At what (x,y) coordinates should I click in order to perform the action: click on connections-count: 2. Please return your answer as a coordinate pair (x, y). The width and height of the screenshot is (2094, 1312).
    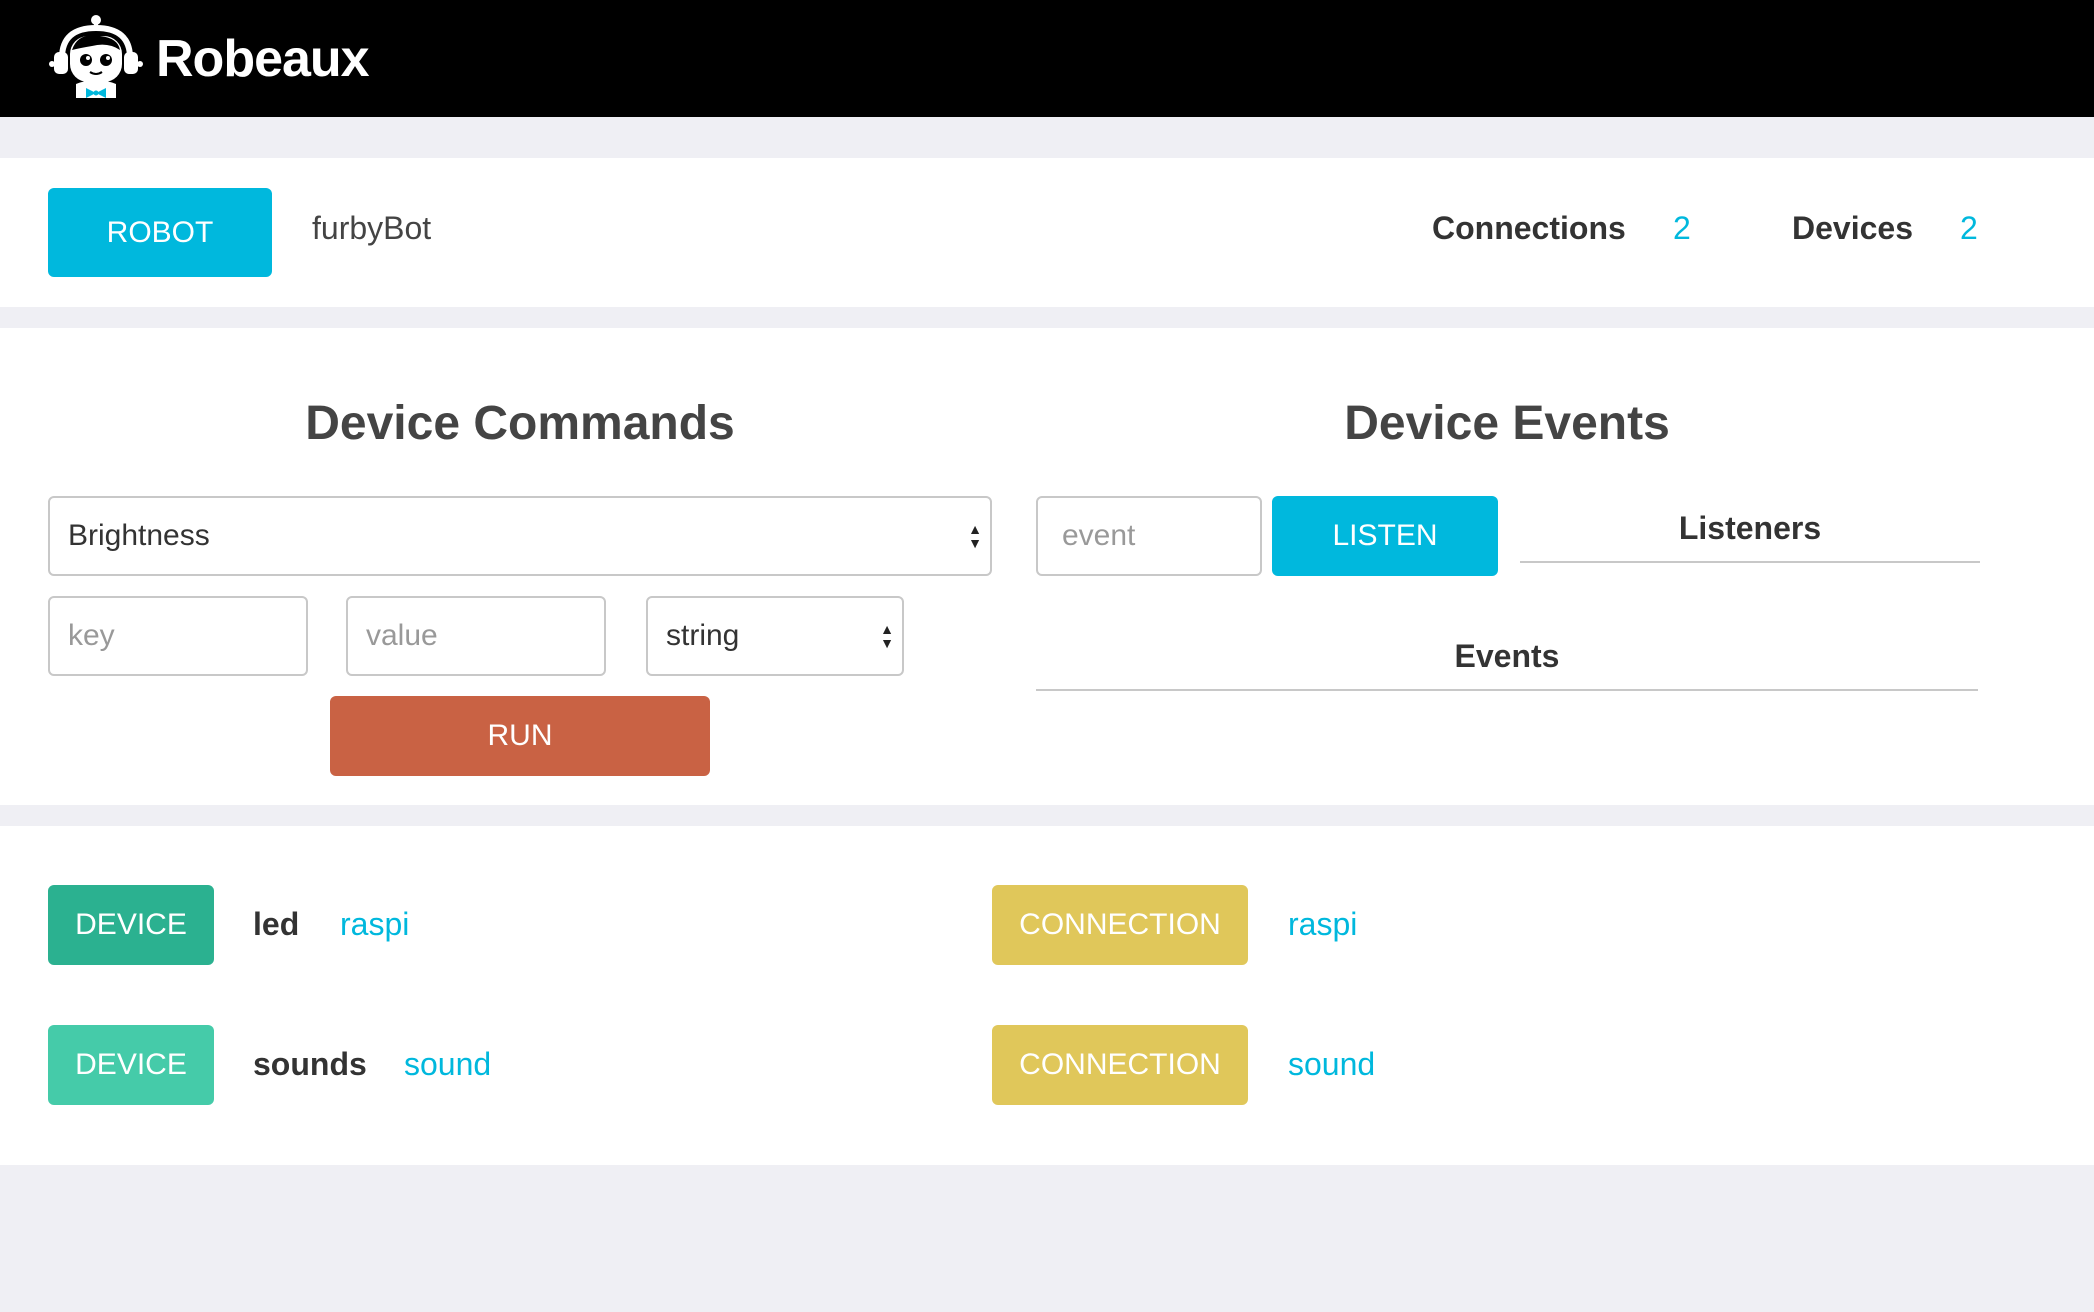
    Looking at the image, I should click on (1682, 228).